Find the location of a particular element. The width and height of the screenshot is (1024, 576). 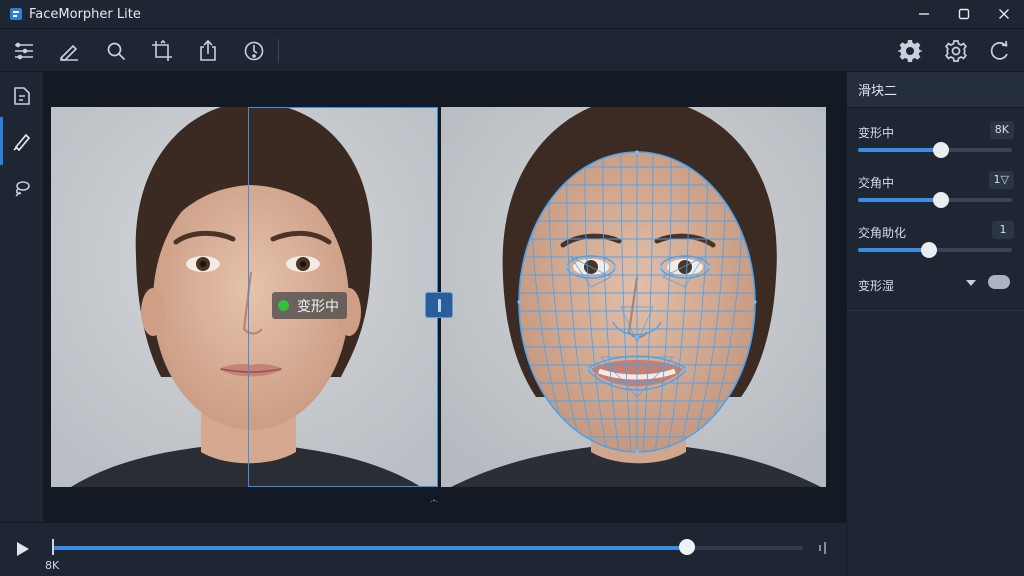

settings-button is located at coordinates (910, 51).